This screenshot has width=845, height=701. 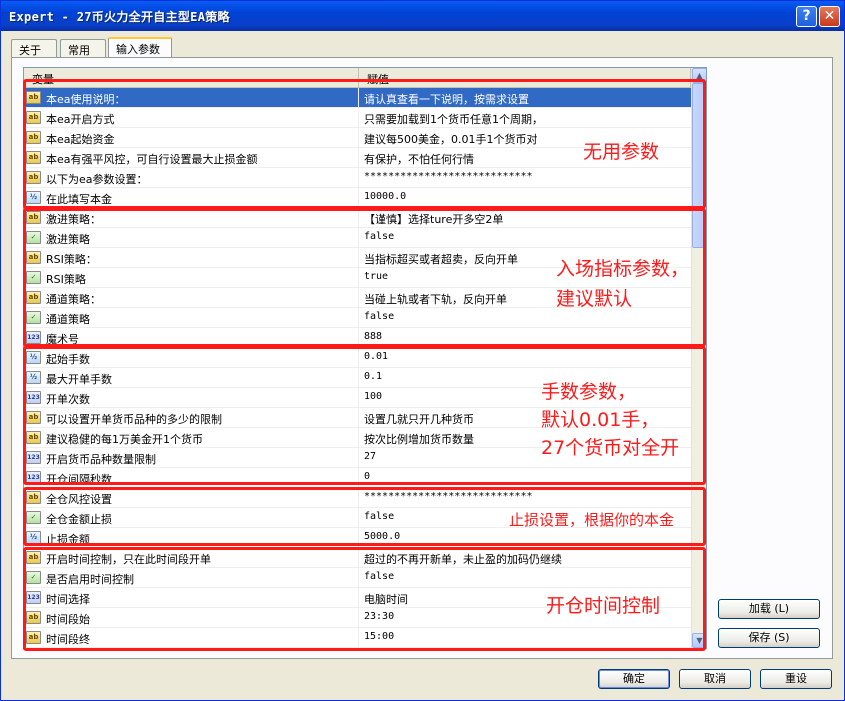 I want to click on parameter-row: ab 激进策略： 【谨慎】选择ture开多空2单, so click(x=357, y=218).